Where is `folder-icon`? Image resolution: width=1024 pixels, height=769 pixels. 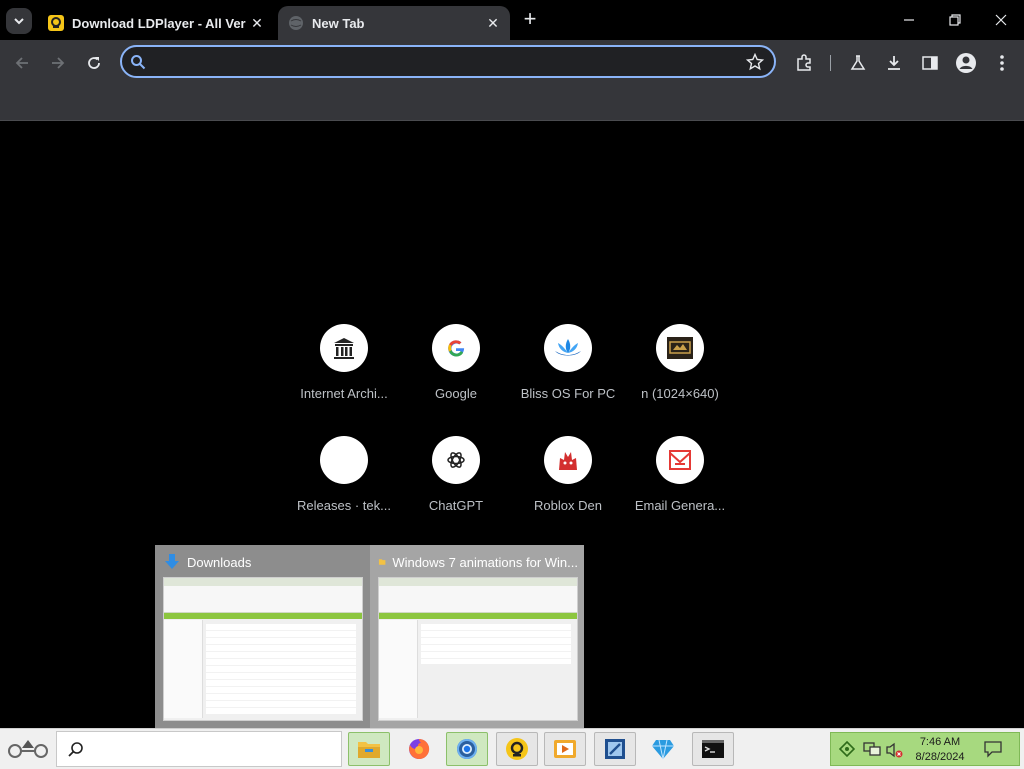 folder-icon is located at coordinates (382, 562).